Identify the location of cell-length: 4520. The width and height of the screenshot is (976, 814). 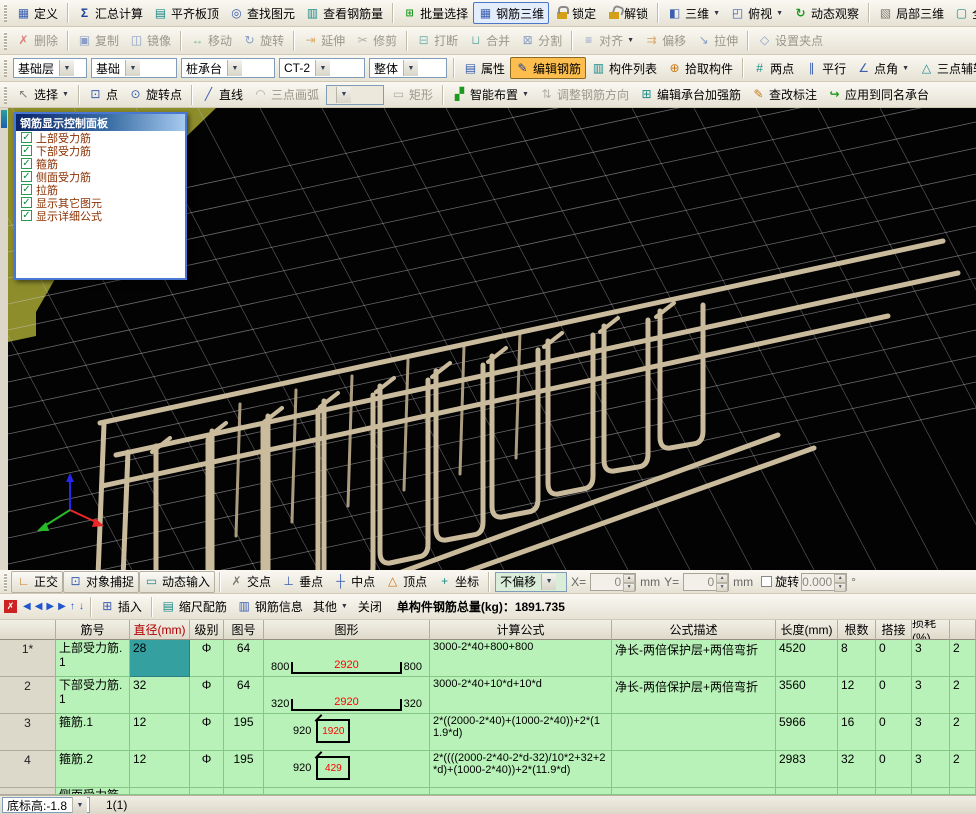
(807, 658).